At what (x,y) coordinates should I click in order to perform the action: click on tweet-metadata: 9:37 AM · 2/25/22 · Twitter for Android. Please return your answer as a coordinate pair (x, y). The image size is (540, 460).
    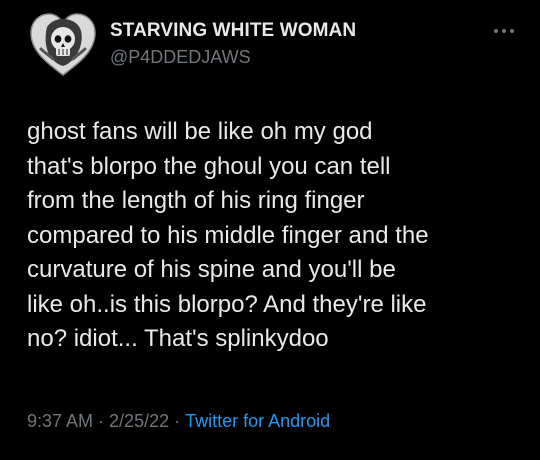
    Looking at the image, I should click on (178, 421).